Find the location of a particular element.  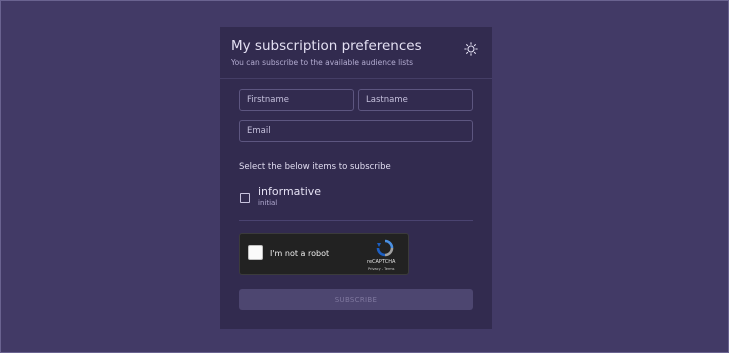

recaptcha-links: Privacy - Terms is located at coordinates (381, 269).